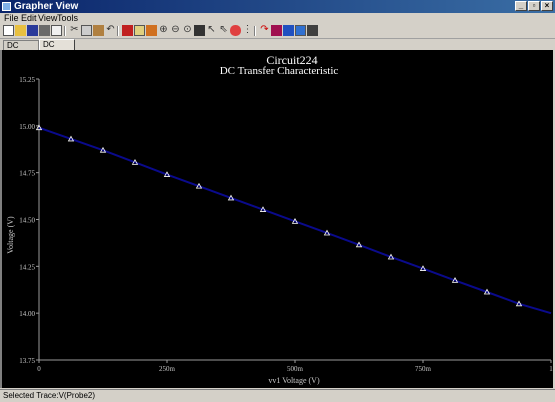  What do you see at coordinates (151, 30) in the screenshot?
I see `properties-icon` at bounding box center [151, 30].